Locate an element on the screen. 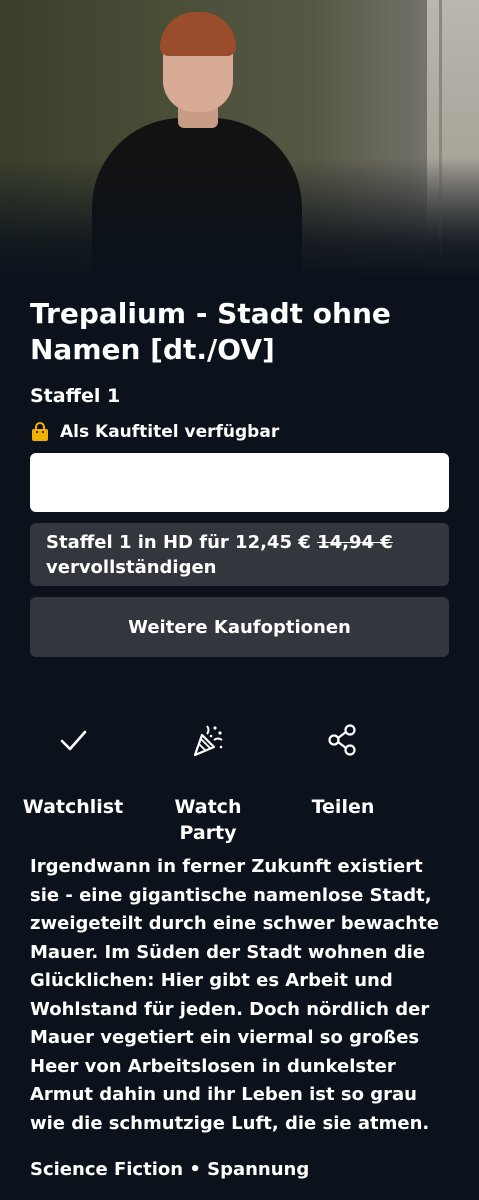 The width and height of the screenshot is (479, 1200). share-button: Teilen is located at coordinates (343, 771).